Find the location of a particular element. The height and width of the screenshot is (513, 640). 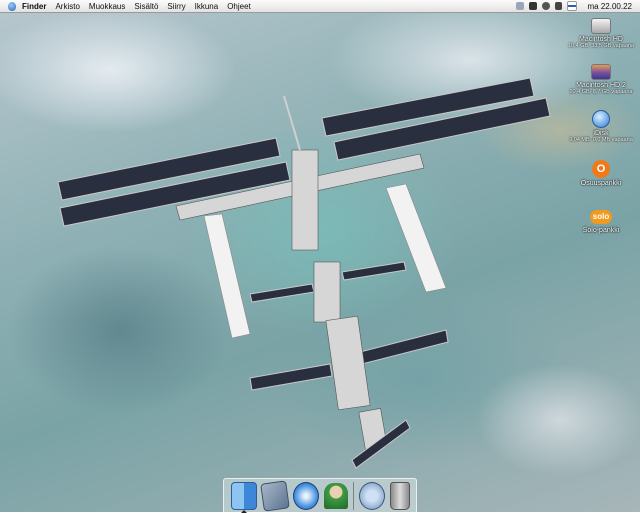

menu-sisalto: Sisältö is located at coordinates (146, 6).